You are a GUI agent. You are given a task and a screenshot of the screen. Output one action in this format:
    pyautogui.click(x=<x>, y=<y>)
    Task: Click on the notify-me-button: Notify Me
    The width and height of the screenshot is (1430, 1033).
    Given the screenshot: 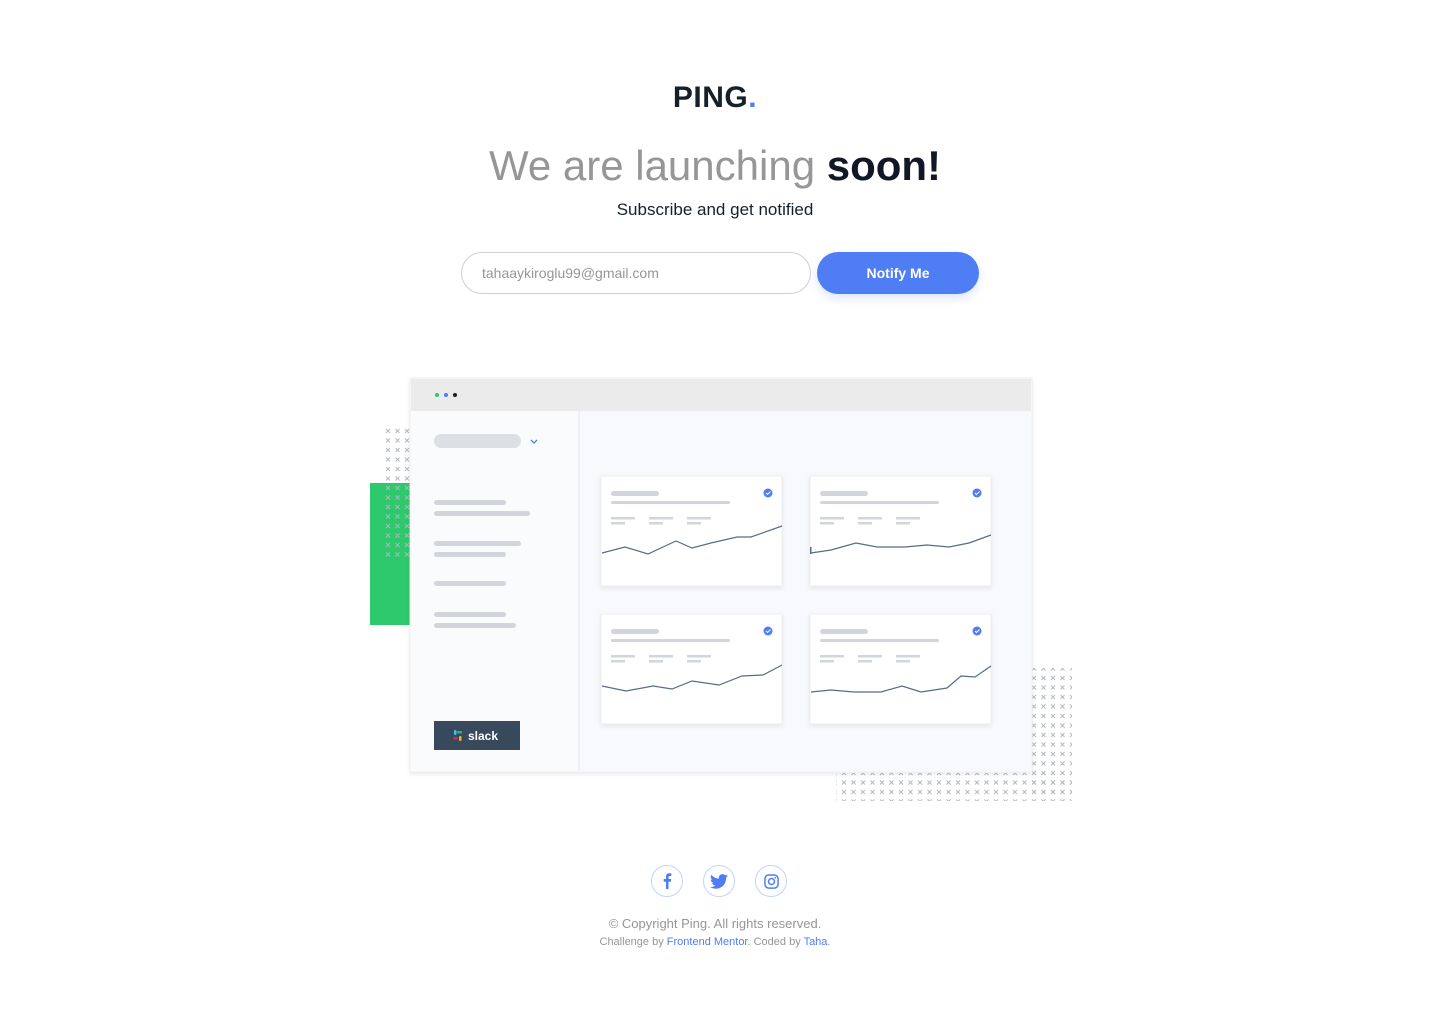 What is the action you would take?
    pyautogui.click(x=898, y=273)
    